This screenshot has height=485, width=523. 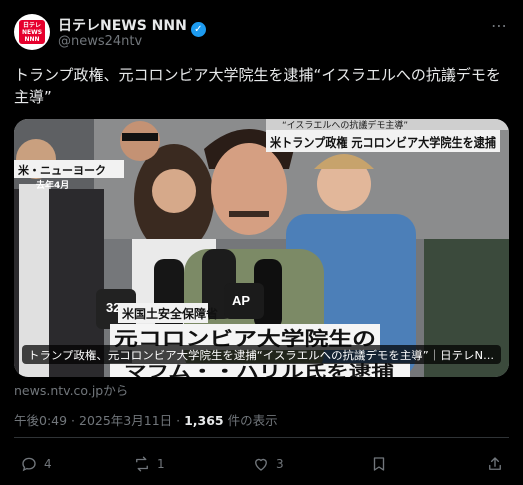 What do you see at coordinates (161, 464) in the screenshot?
I see `repost-count: 1` at bounding box center [161, 464].